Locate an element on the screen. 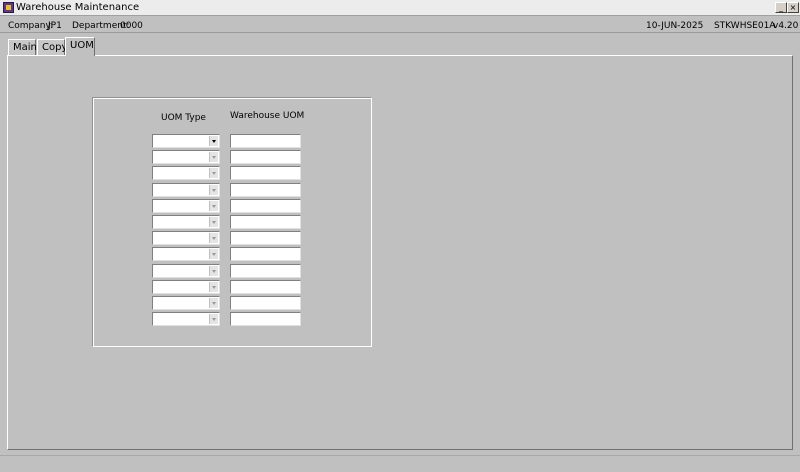  tab-copy: Copy is located at coordinates (52, 47).